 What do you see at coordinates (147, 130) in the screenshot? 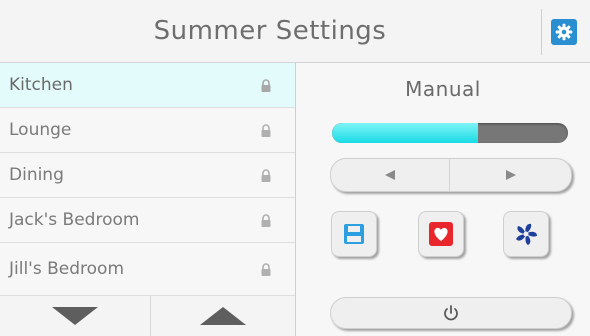
I see `room-item-lounge: Lounge` at bounding box center [147, 130].